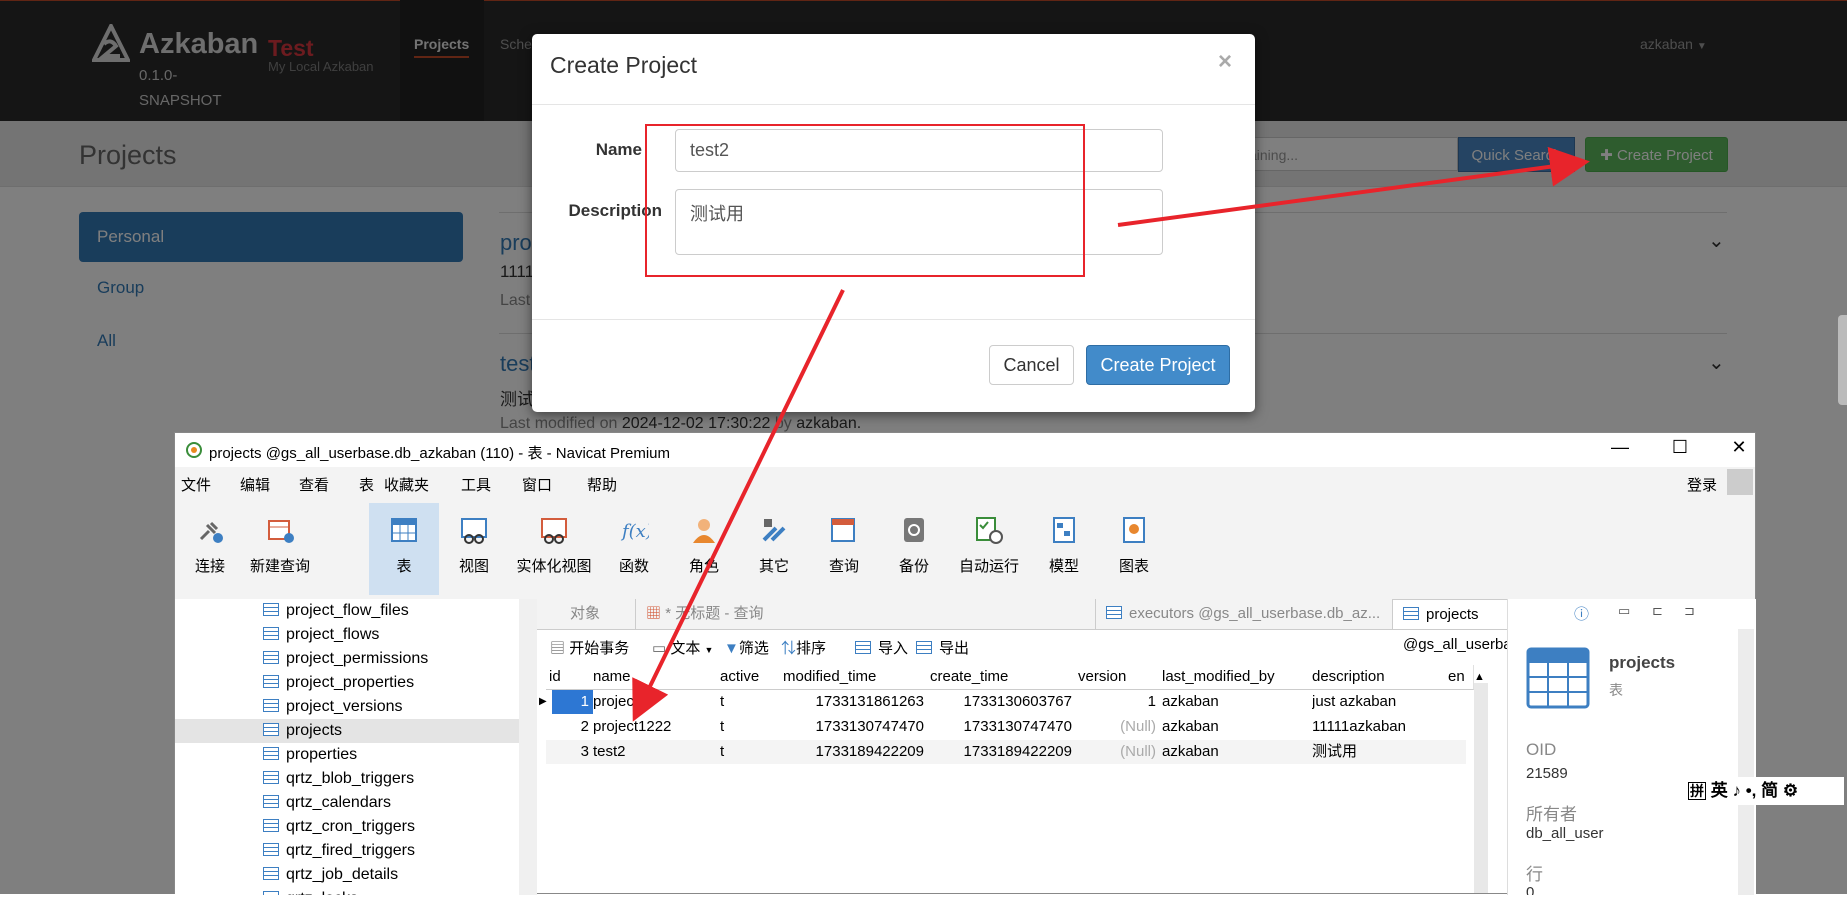 Image resolution: width=1847 pixels, height=905 pixels. I want to click on layout-icon: ⊐, so click(1689, 611).